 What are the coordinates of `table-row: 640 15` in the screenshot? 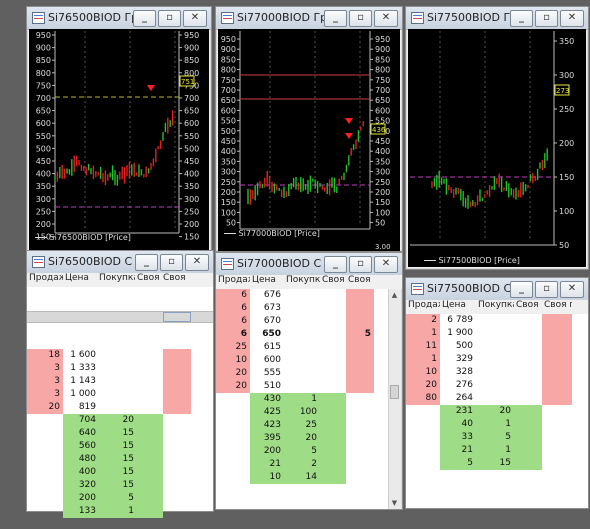 It's located at (120, 433).